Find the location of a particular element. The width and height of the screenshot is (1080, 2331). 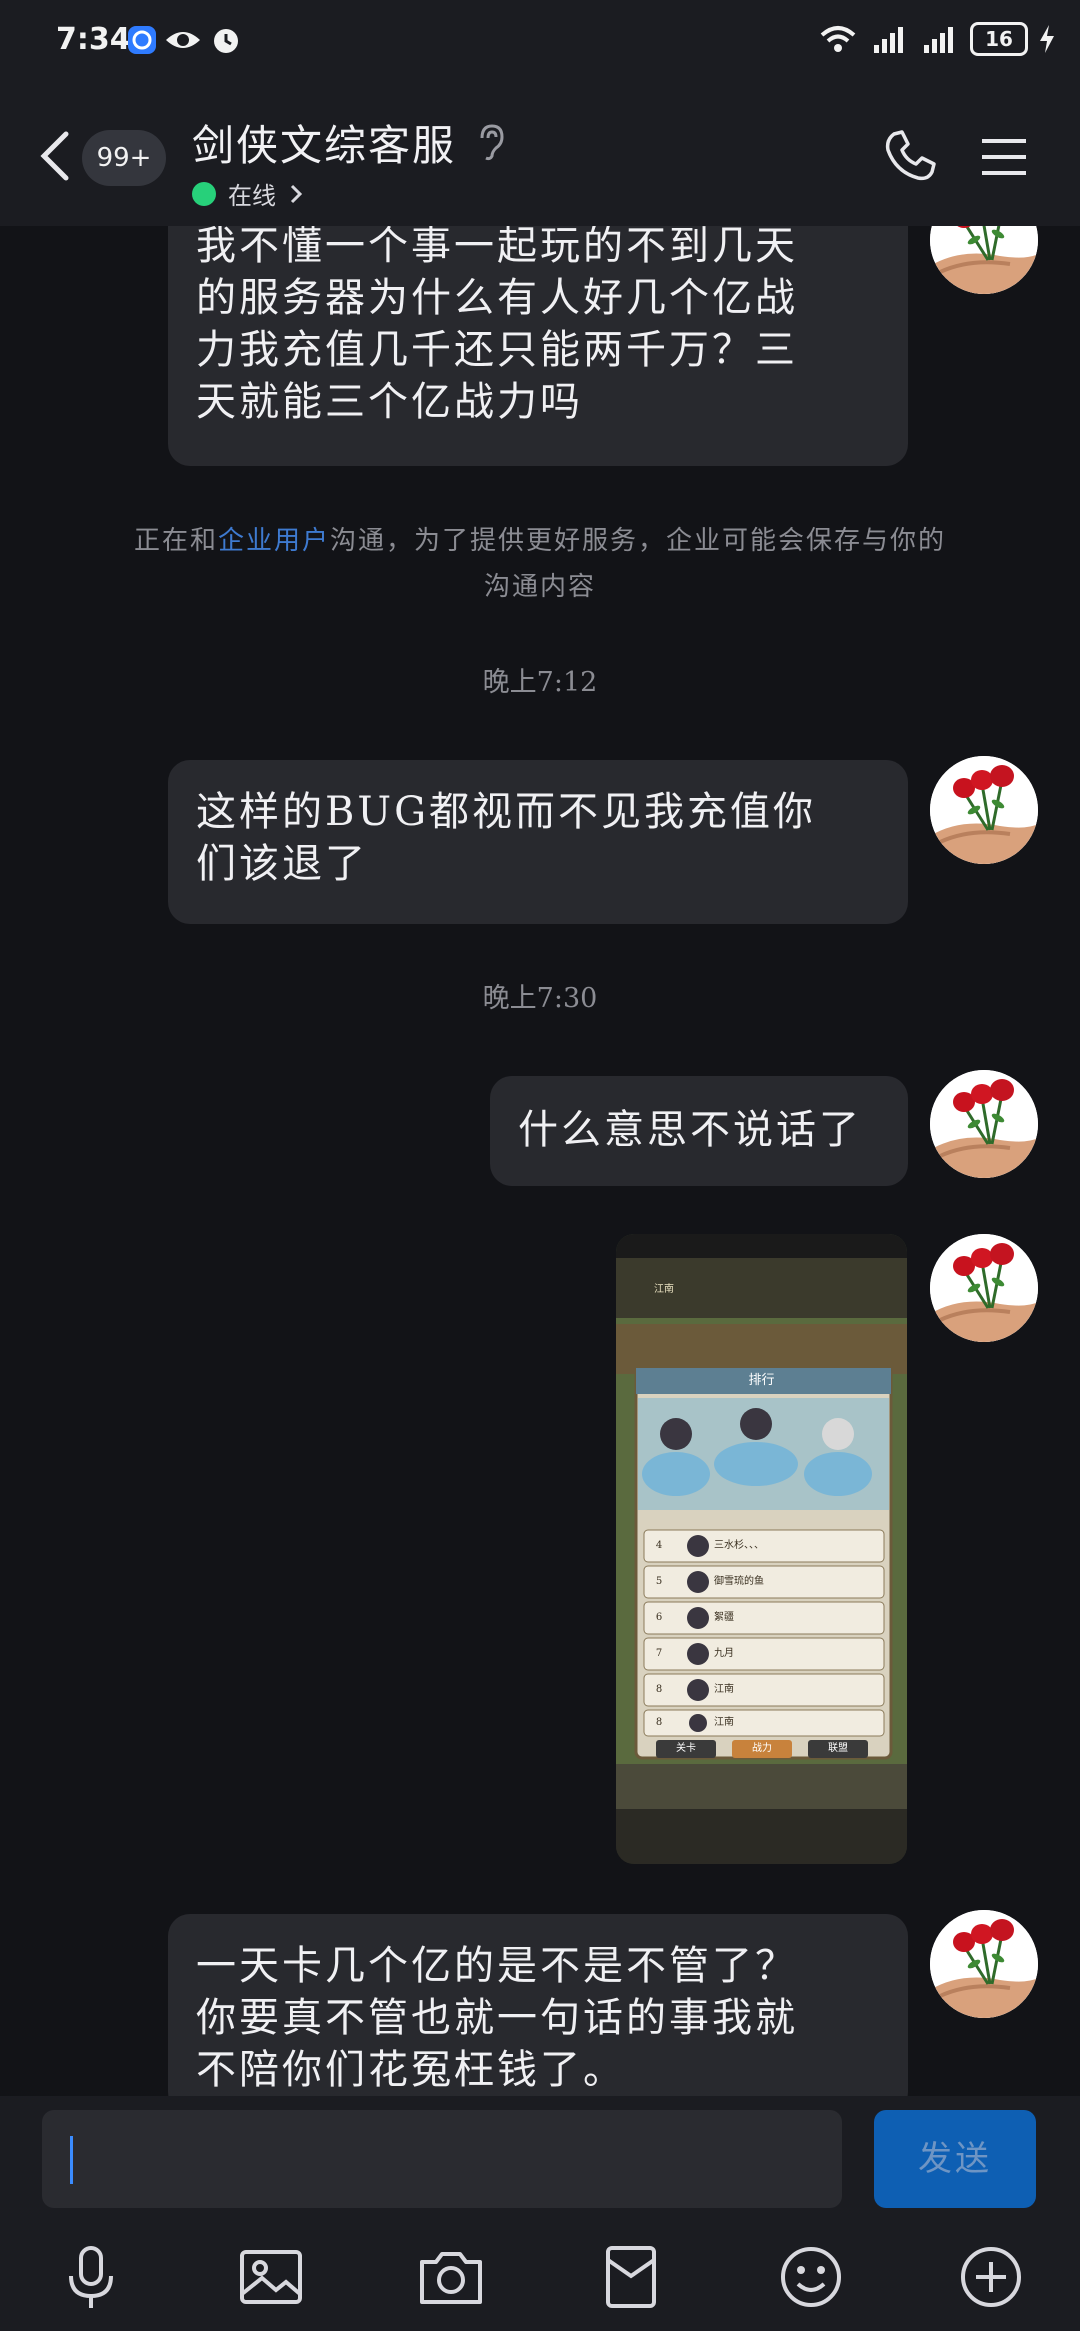

charging-icon is located at coordinates (1047, 39).